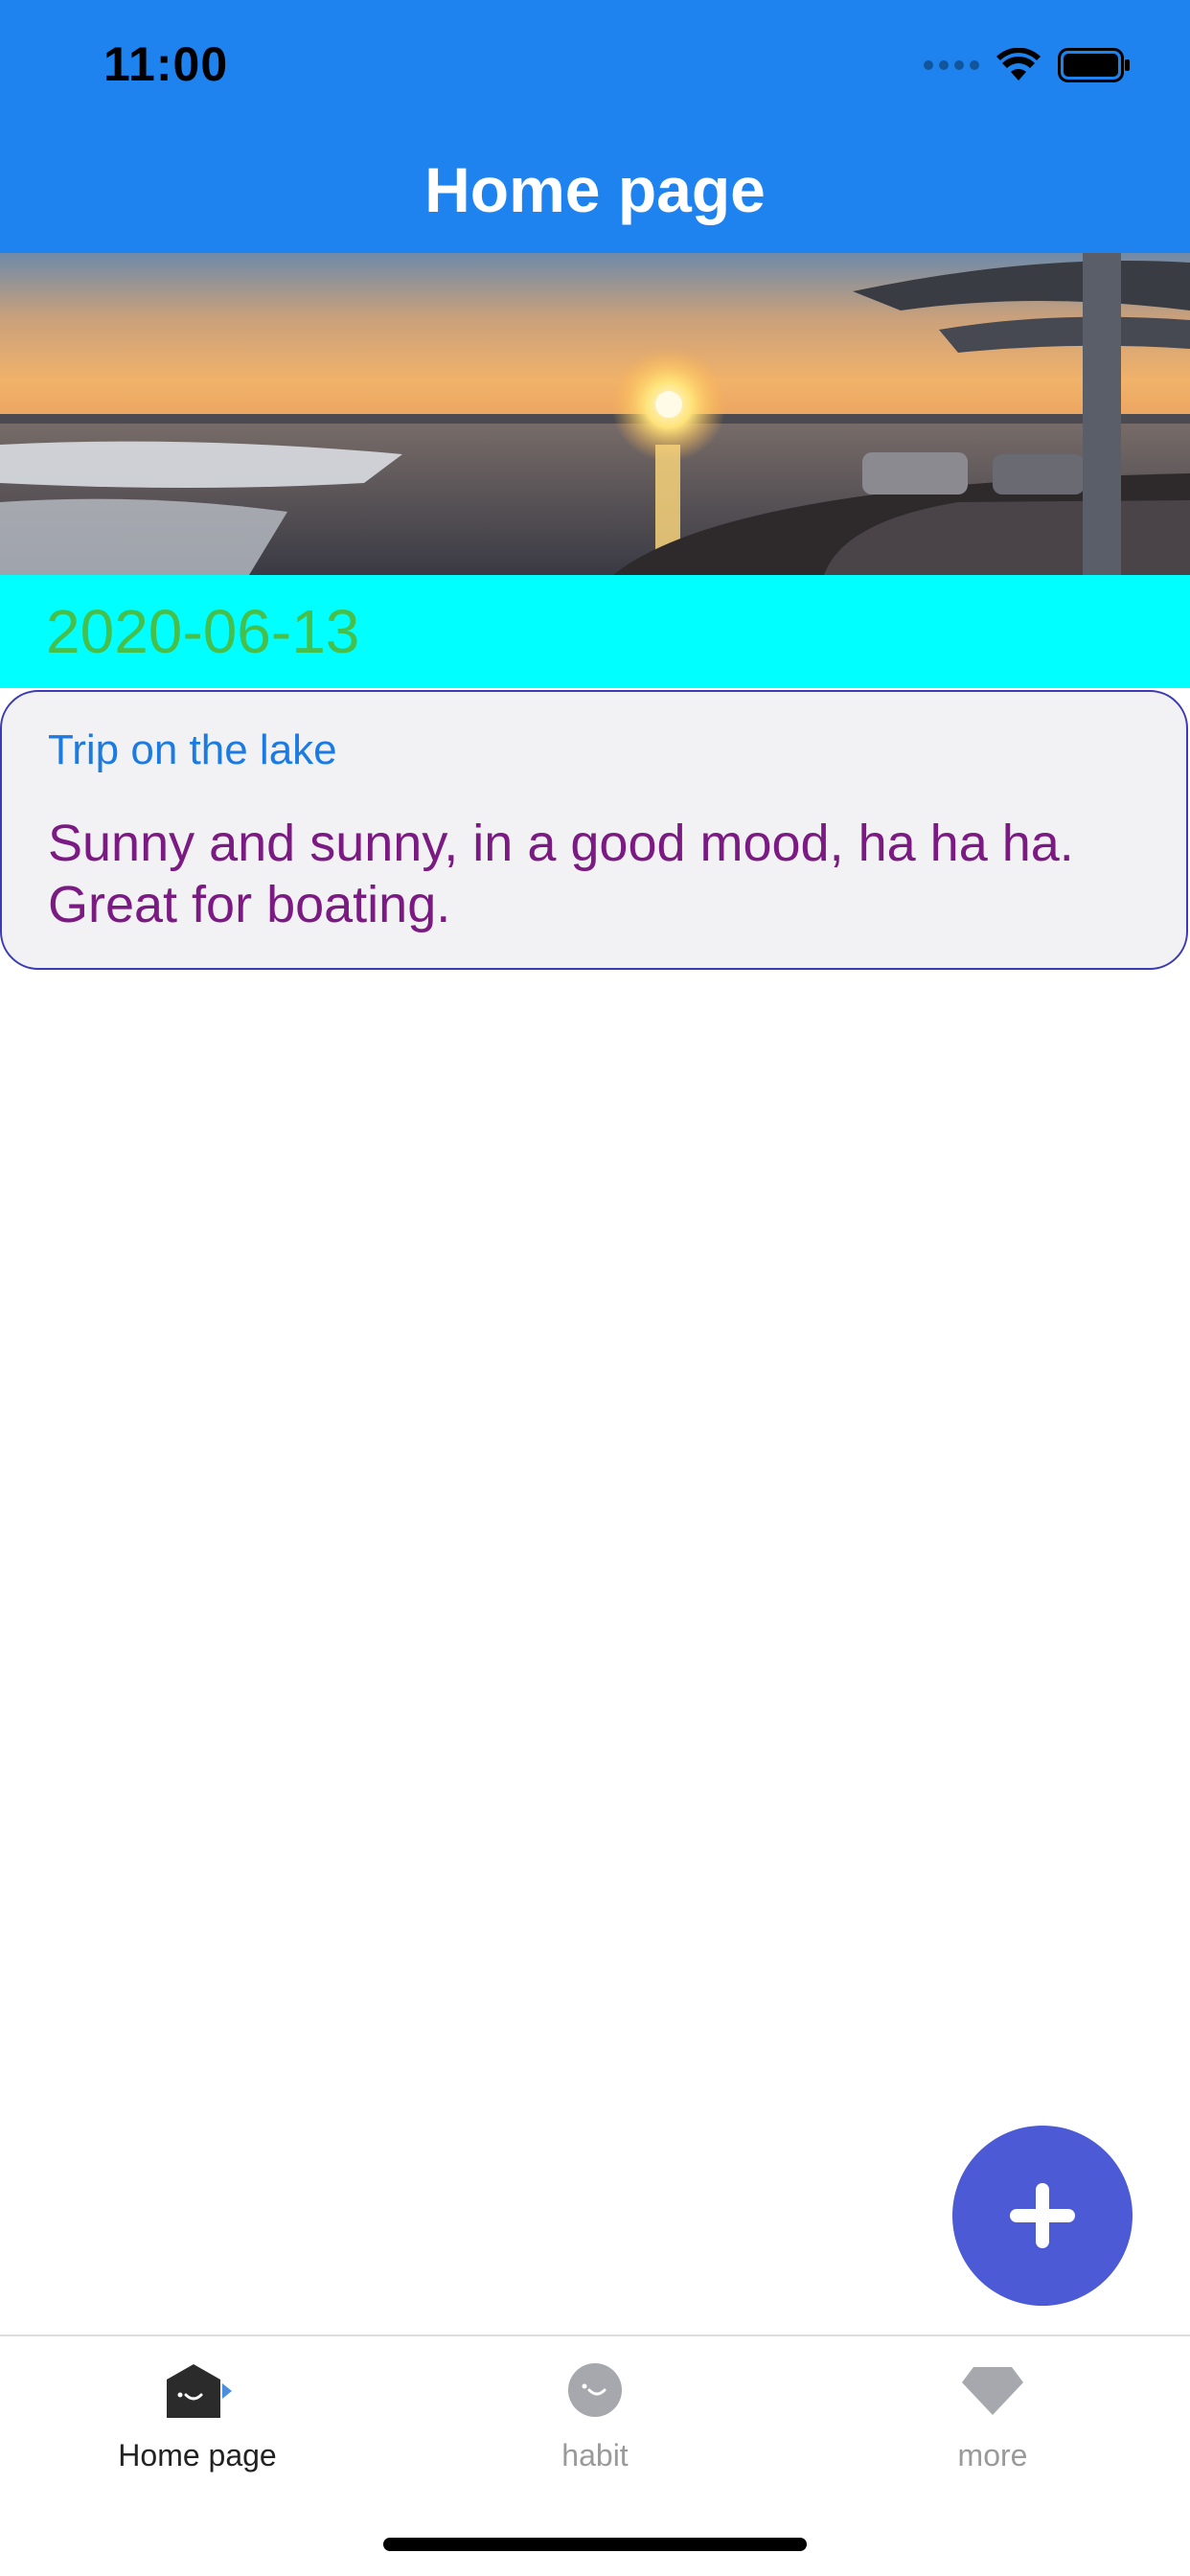  I want to click on wifi-icon, so click(1018, 64).